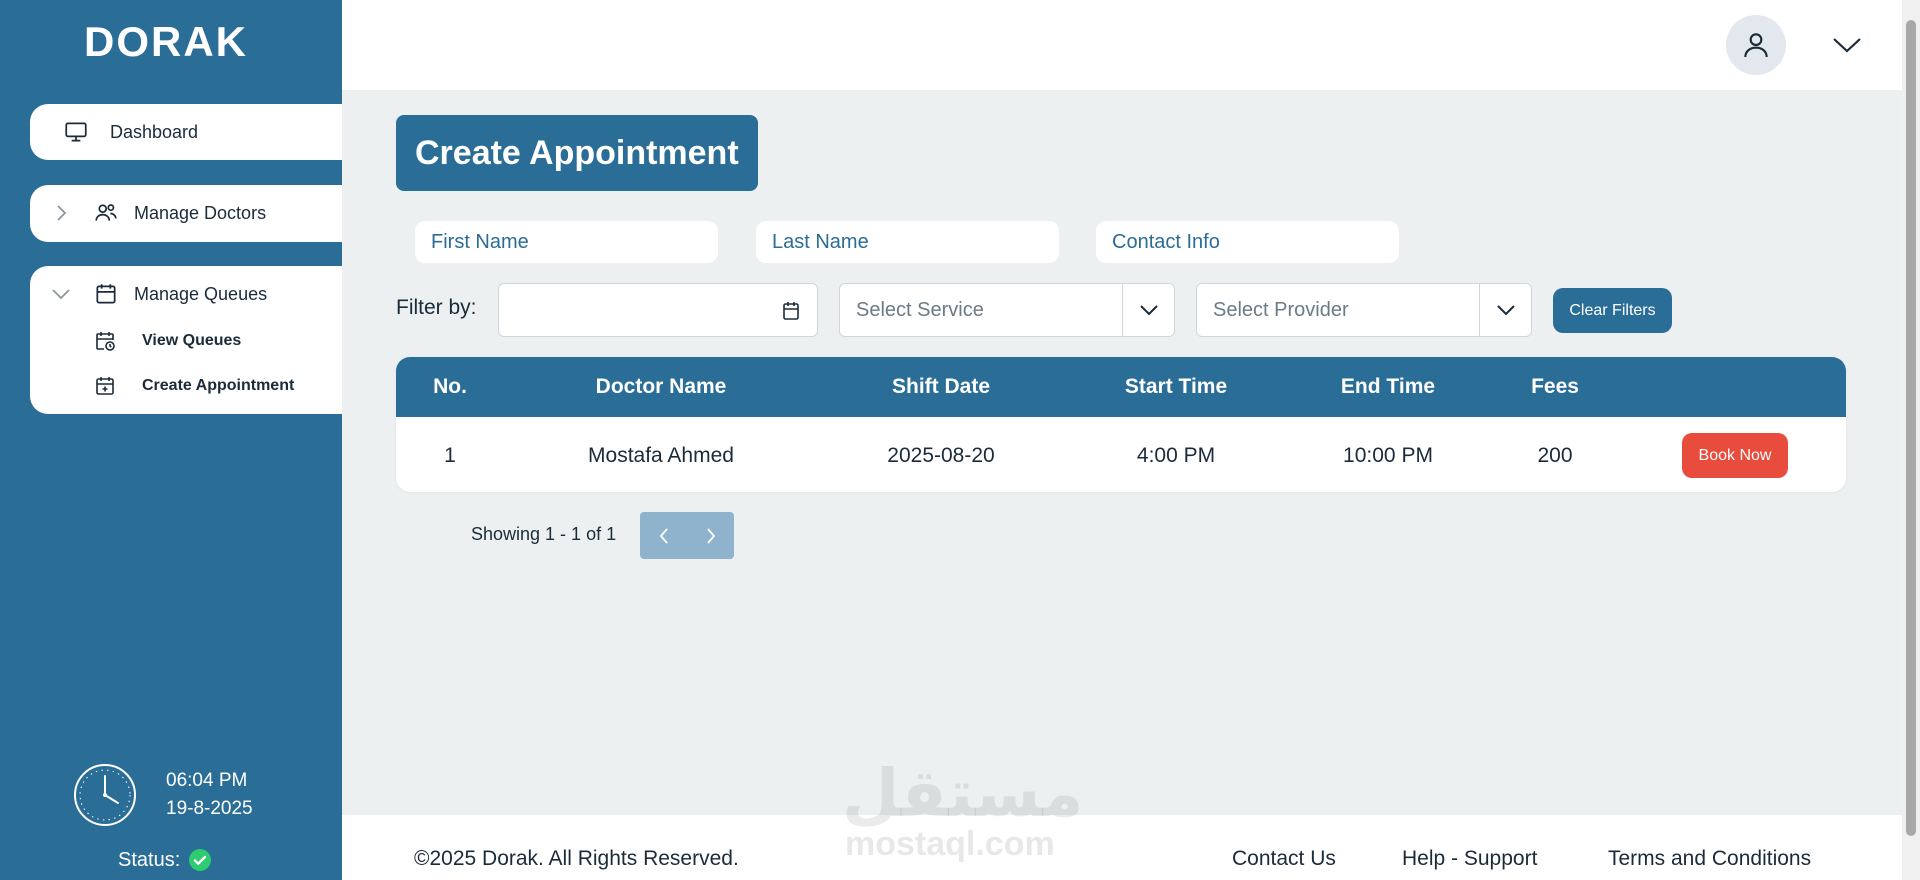  What do you see at coordinates (200, 860) in the screenshot?
I see `check-circle-icon` at bounding box center [200, 860].